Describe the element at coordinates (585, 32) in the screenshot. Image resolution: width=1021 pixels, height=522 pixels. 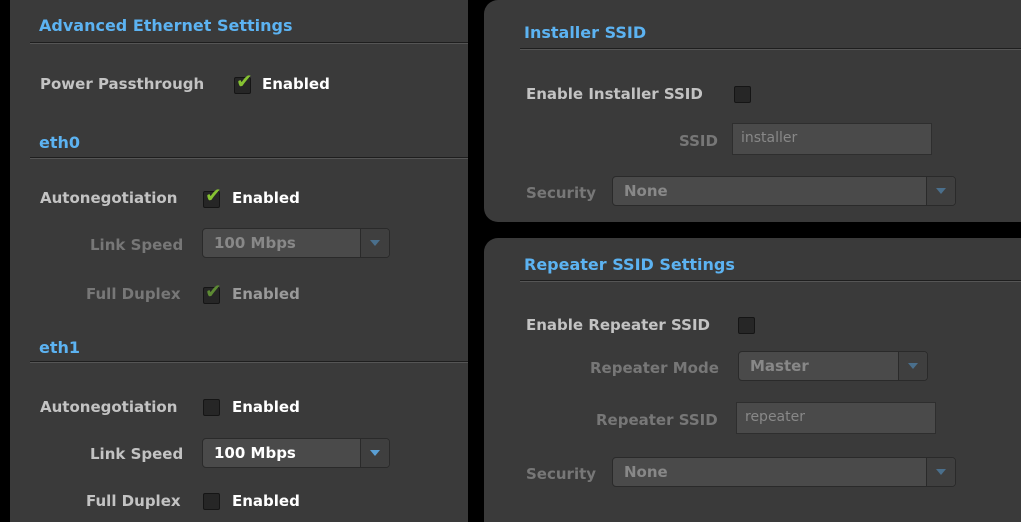
I see `section-title: Installer SSID` at that location.